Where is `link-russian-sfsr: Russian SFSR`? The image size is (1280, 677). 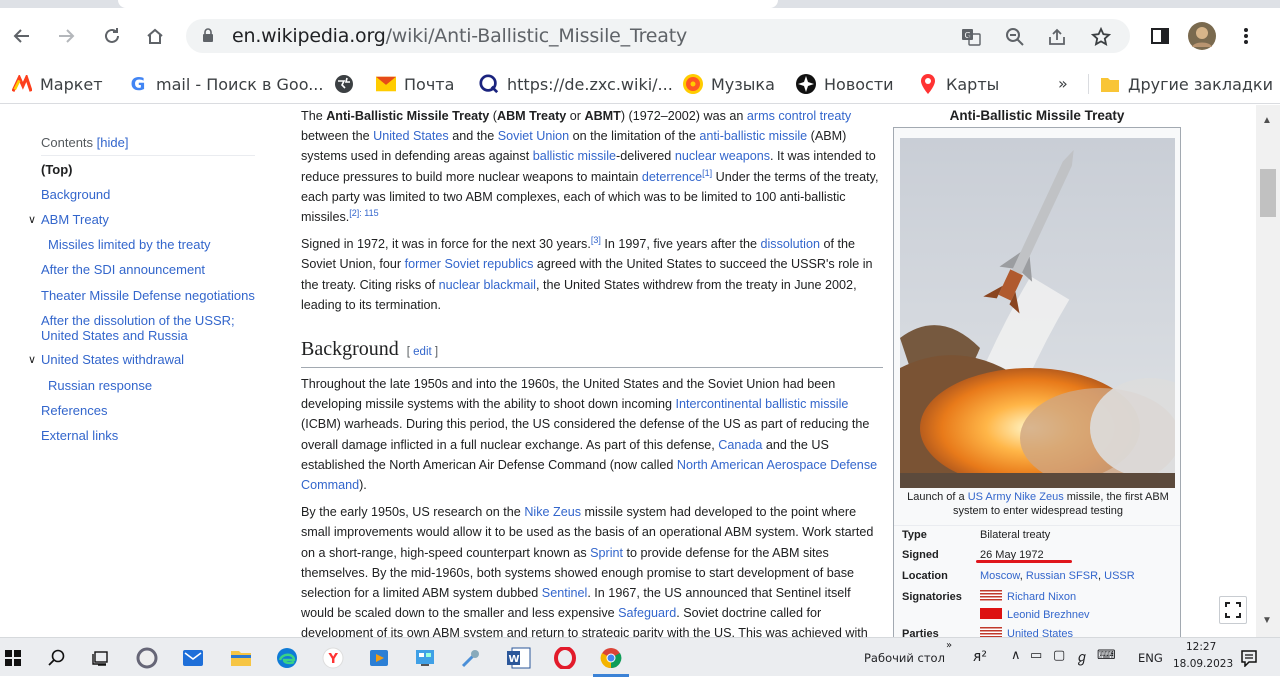 link-russian-sfsr: Russian SFSR is located at coordinates (1062, 576).